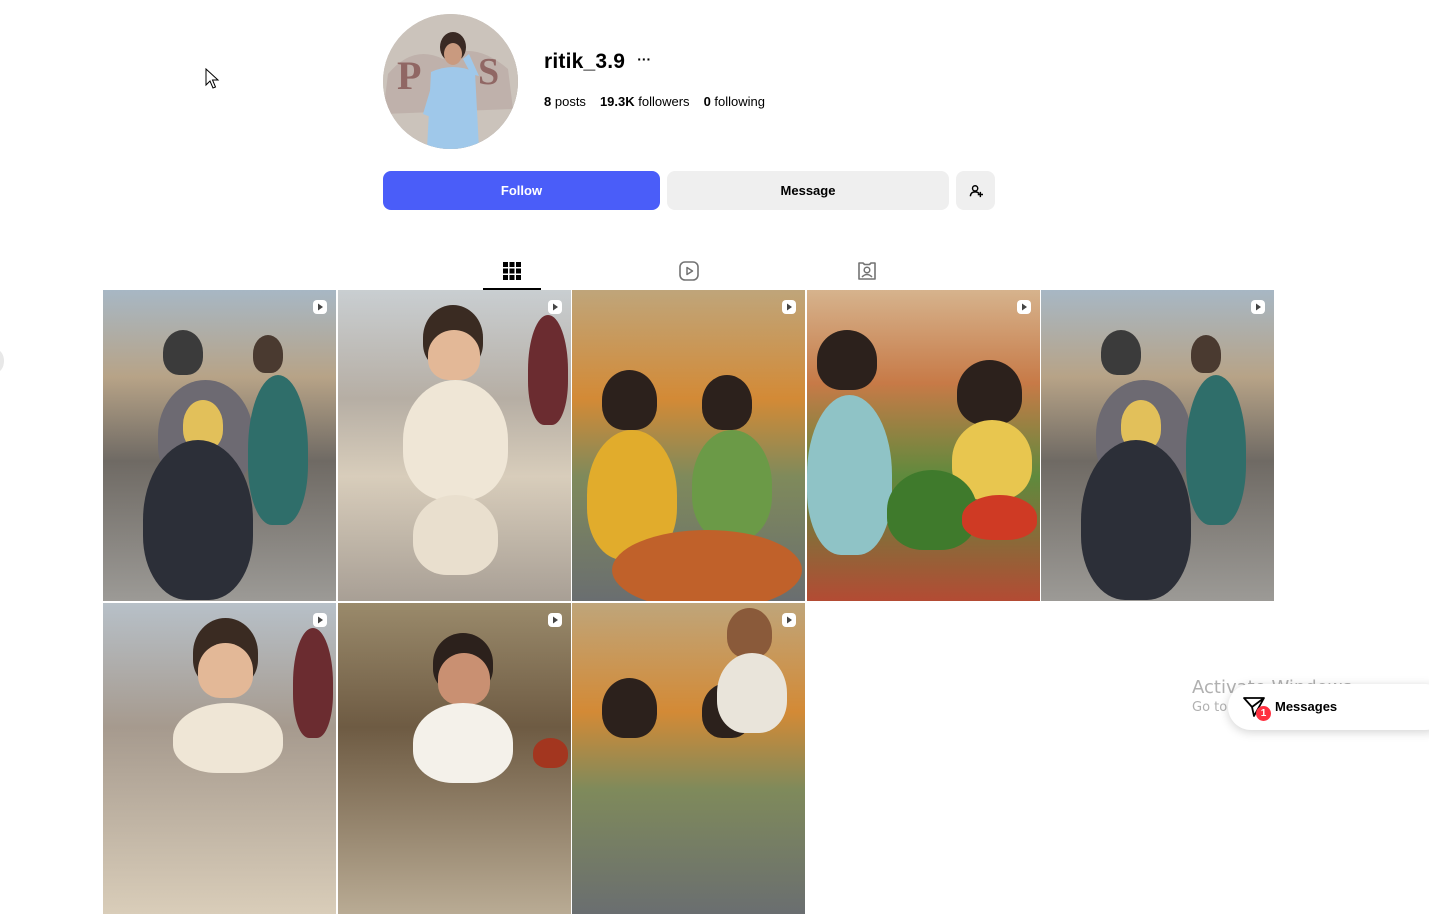 The image size is (1429, 914). Describe the element at coordinates (521, 190) in the screenshot. I see `follow-button: Follow` at that location.